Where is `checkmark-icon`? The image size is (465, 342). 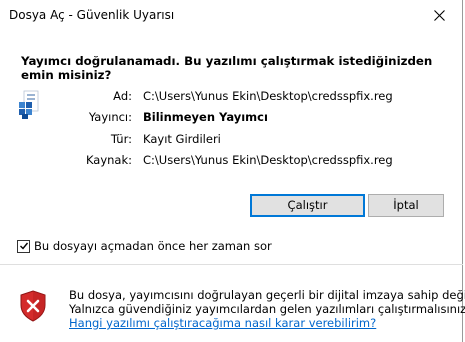 checkmark-icon is located at coordinates (23, 246).